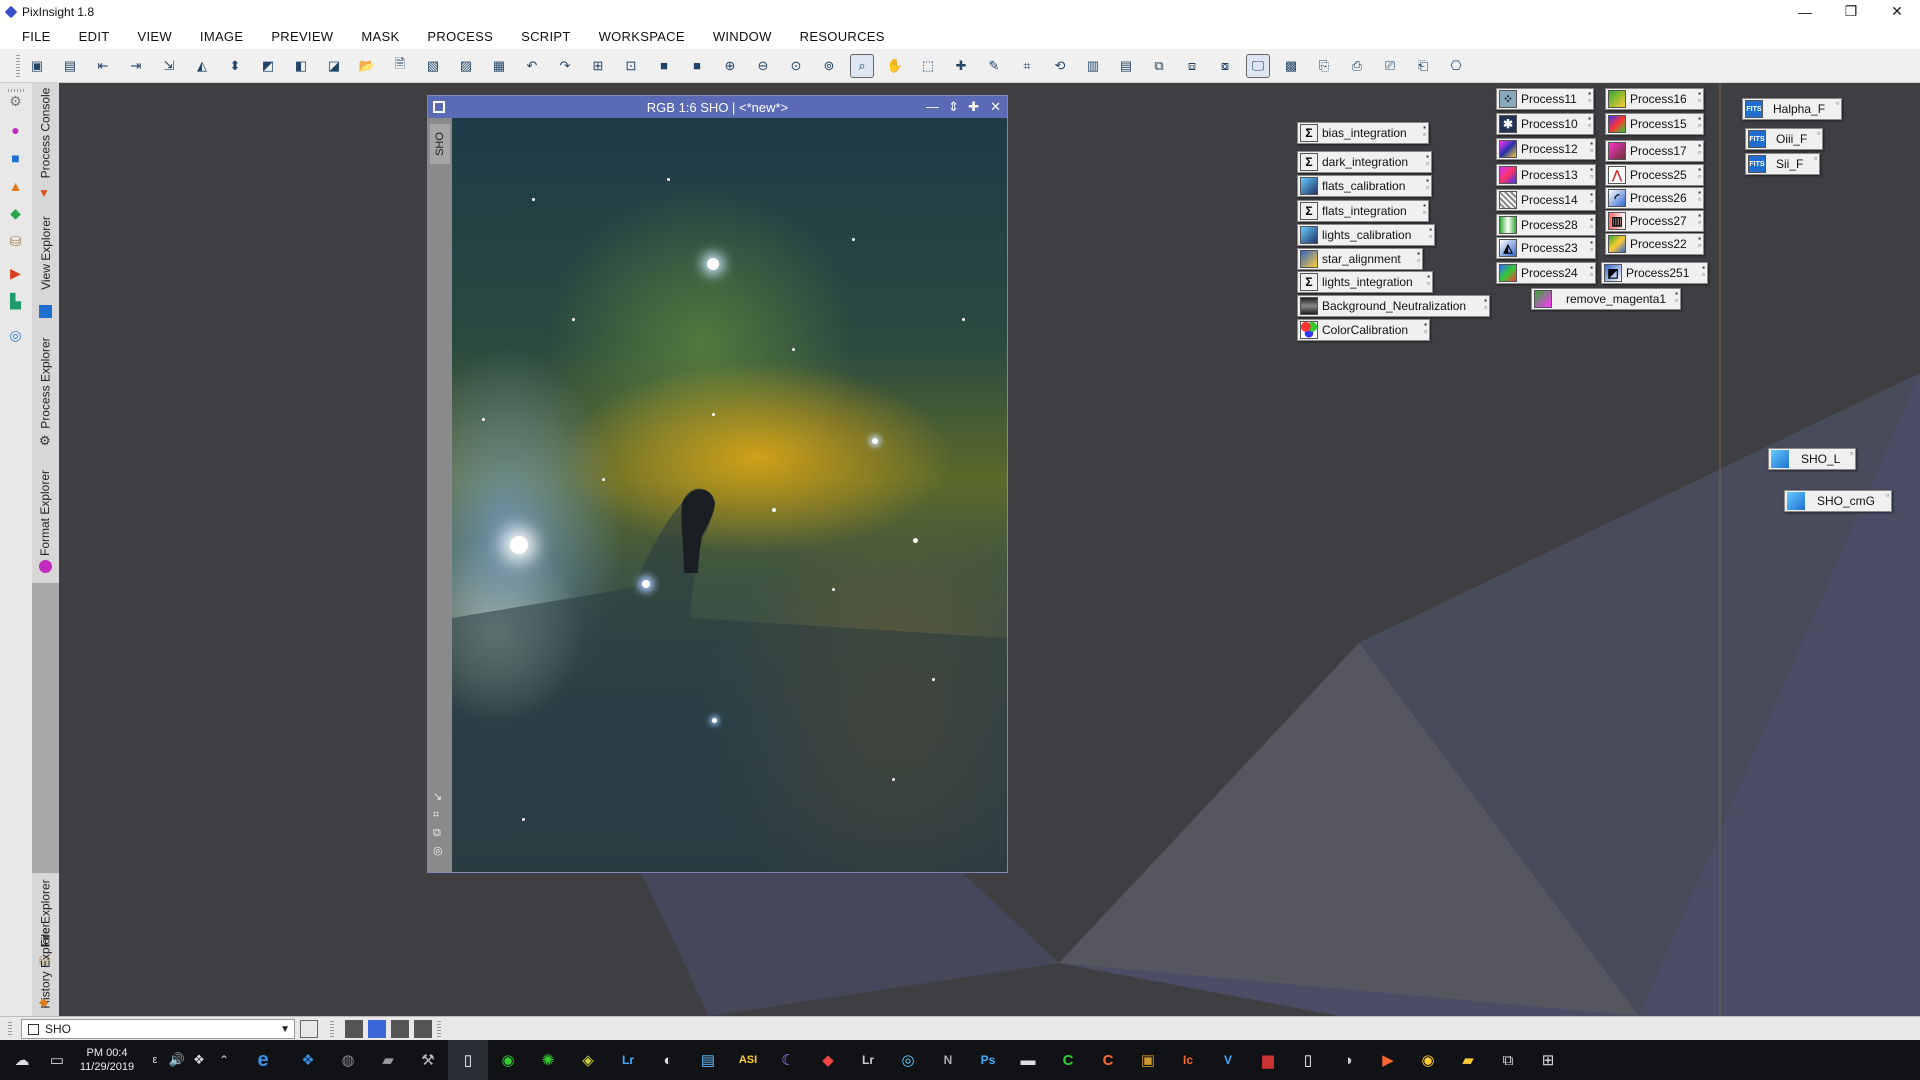 The width and height of the screenshot is (1920, 1080). Describe the element at coordinates (17, 90) in the screenshot. I see `dock-grip` at that location.